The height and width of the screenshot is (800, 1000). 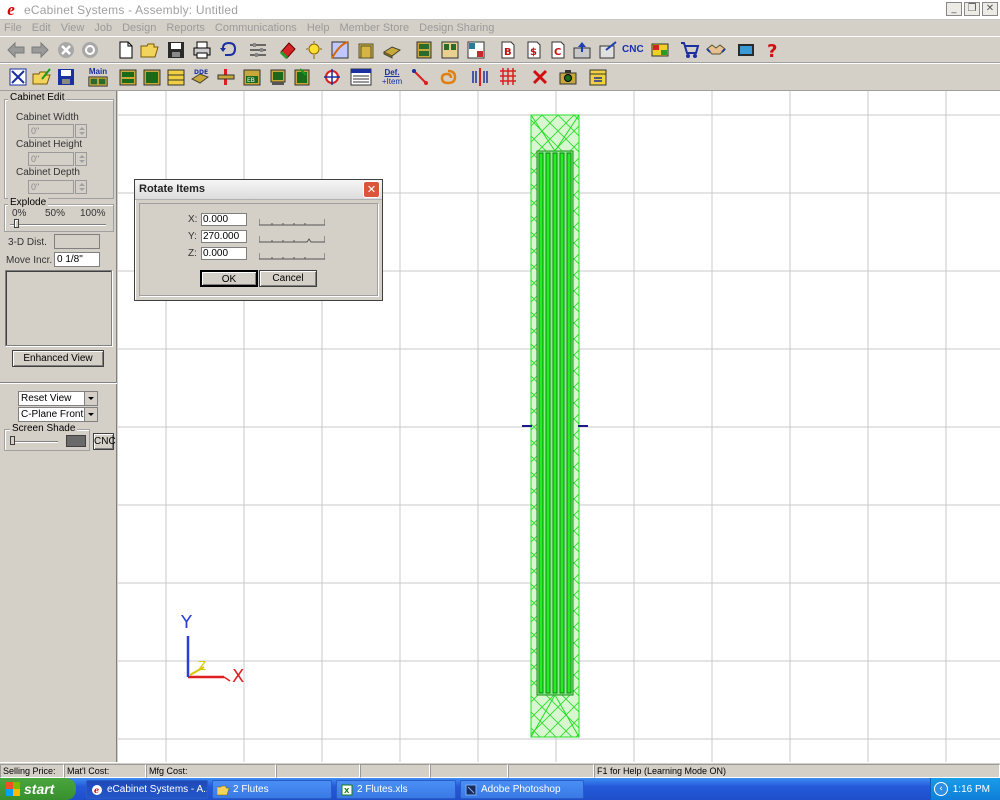 I want to click on menu-job: Job, so click(x=103, y=28).